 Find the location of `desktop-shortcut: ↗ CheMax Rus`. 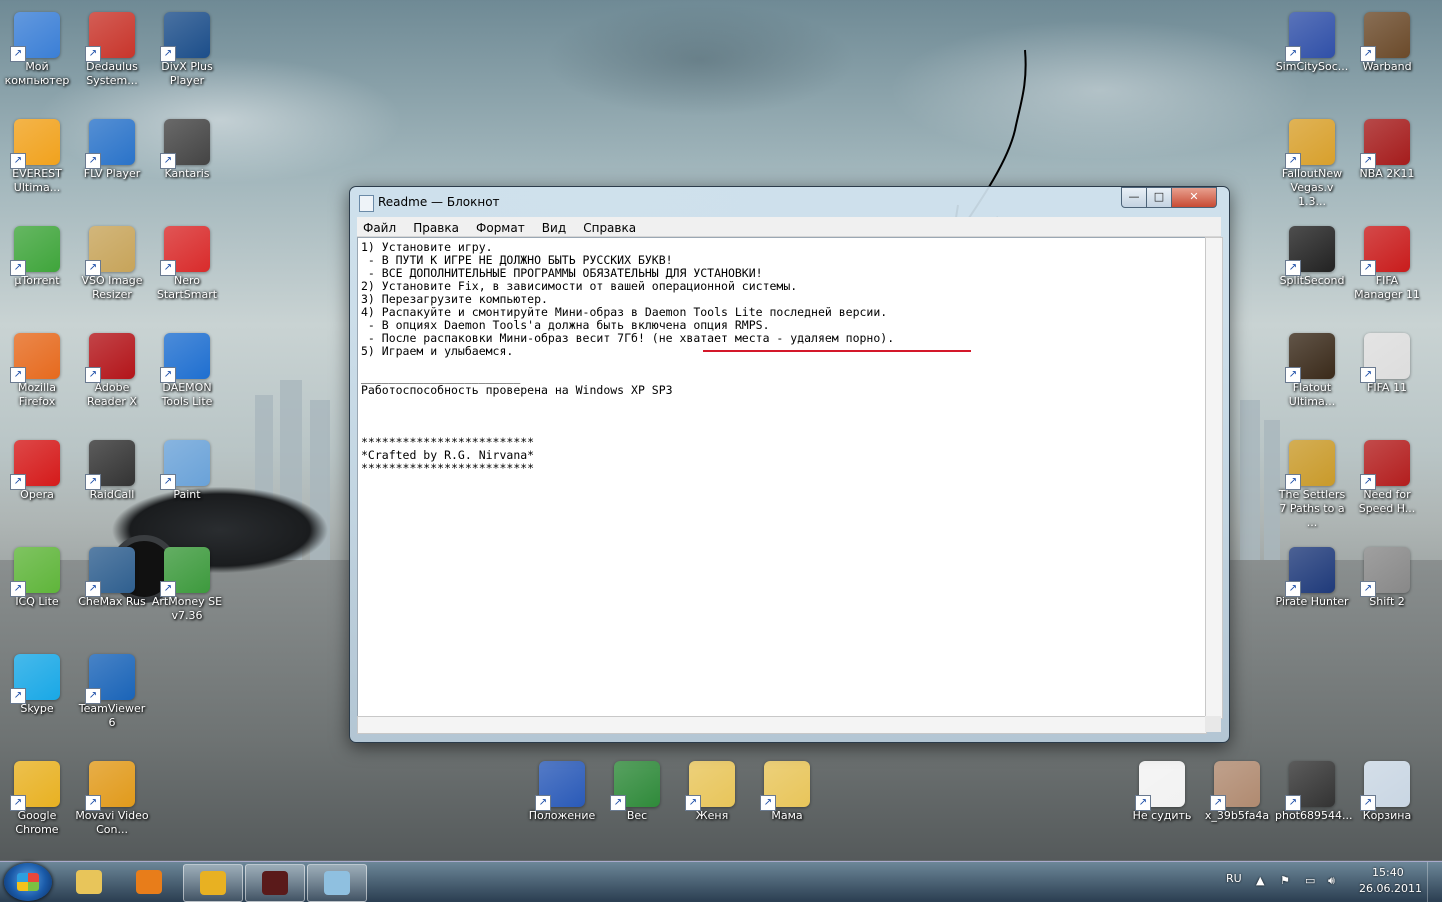

desktop-shortcut: ↗ CheMax Rus is located at coordinates (112, 576).